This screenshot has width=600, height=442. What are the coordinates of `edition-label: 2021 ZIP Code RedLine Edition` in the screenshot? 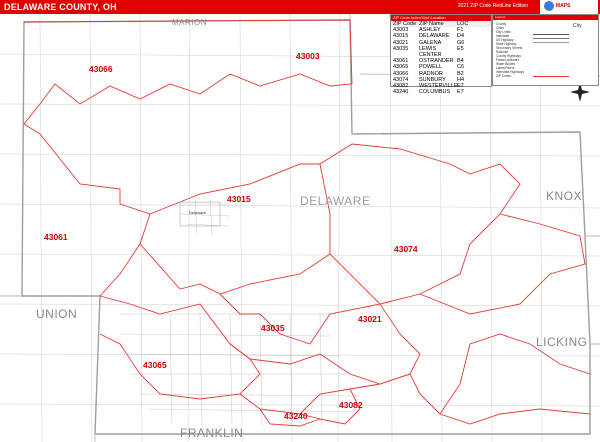 It's located at (492, 6).